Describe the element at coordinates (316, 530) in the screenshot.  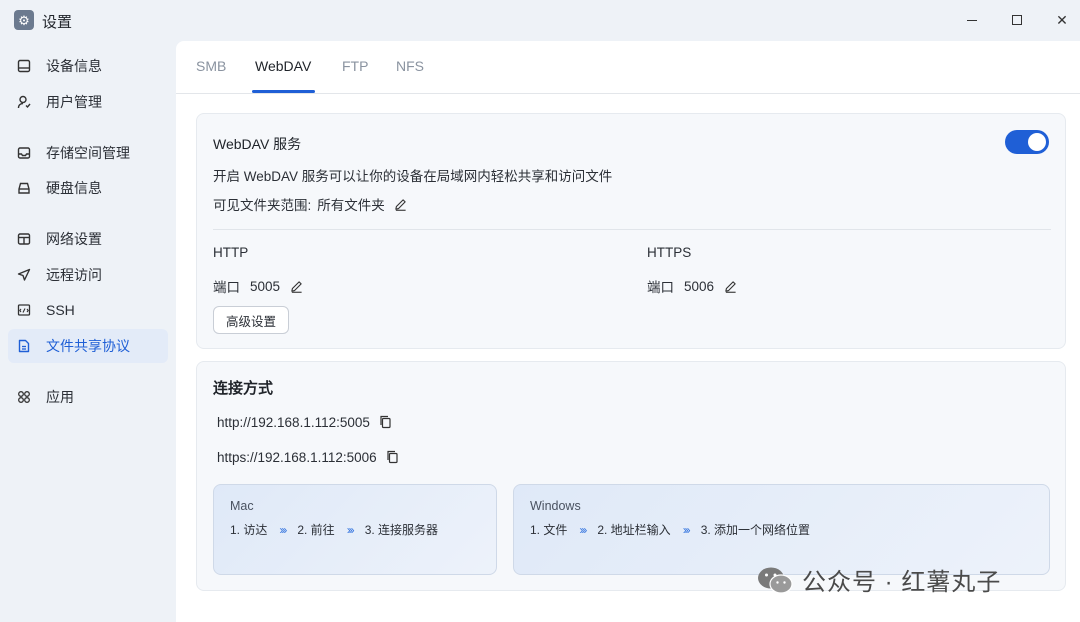
I see `step: 2. 前往` at that location.